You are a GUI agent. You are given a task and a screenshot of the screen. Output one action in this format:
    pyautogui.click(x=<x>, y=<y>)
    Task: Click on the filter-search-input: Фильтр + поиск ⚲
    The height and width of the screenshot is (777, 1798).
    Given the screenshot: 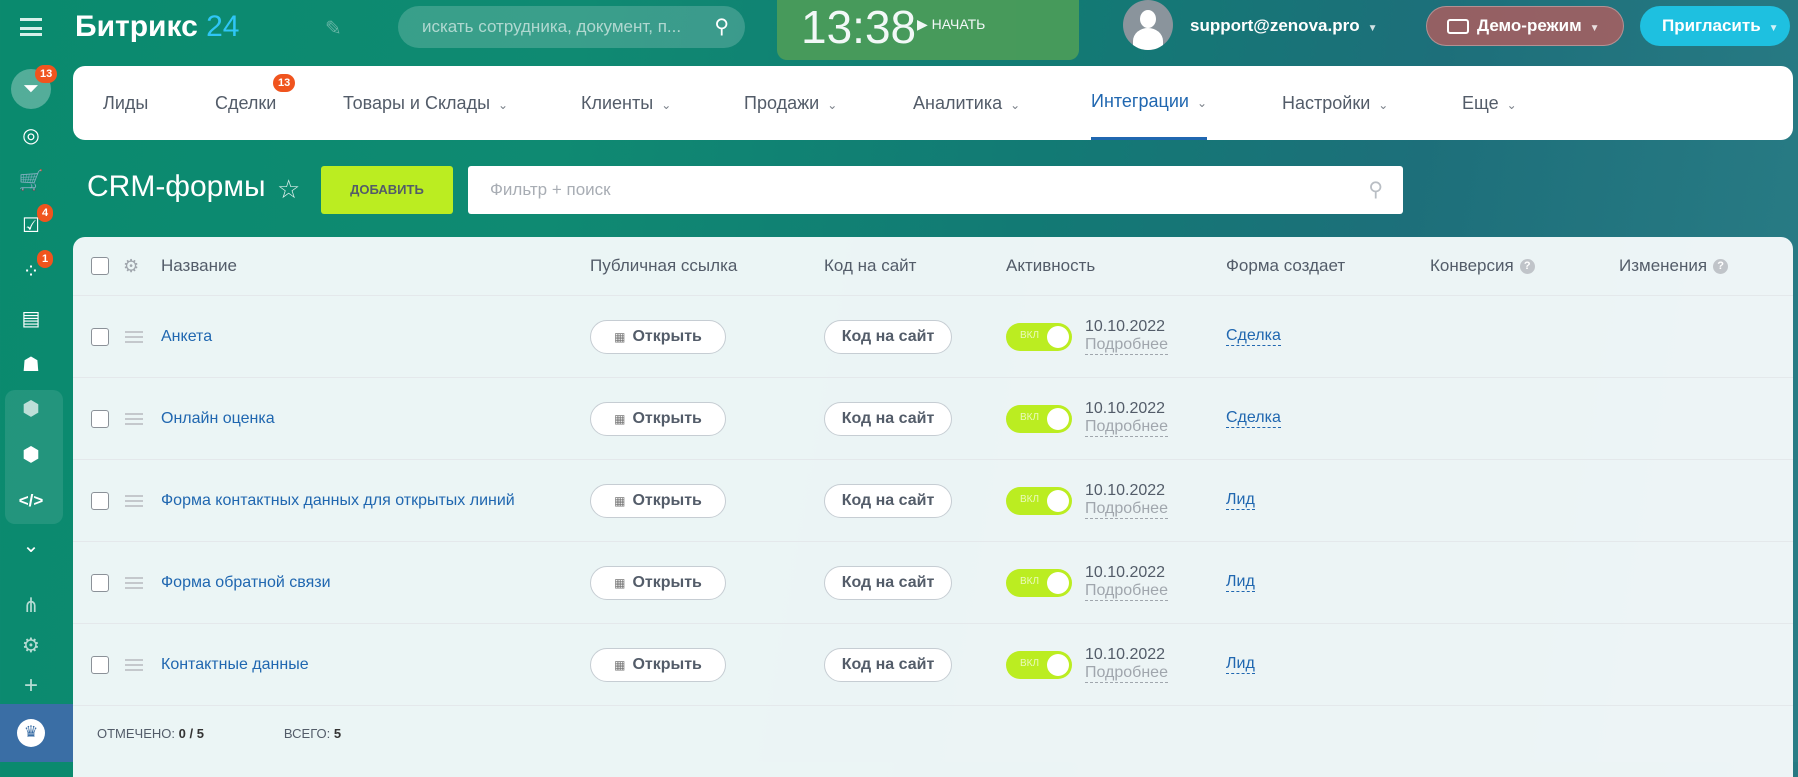 What is the action you would take?
    pyautogui.click(x=935, y=190)
    